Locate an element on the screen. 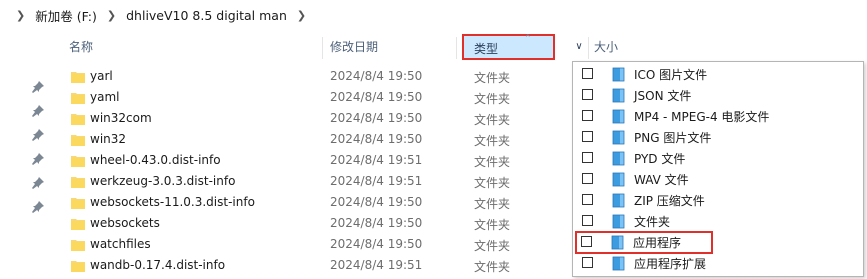 The height and width of the screenshot is (279, 867). column-header-bar: 名称 修改日期 ⌃ 类型 ∨ 大小 is located at coordinates (433, 47).